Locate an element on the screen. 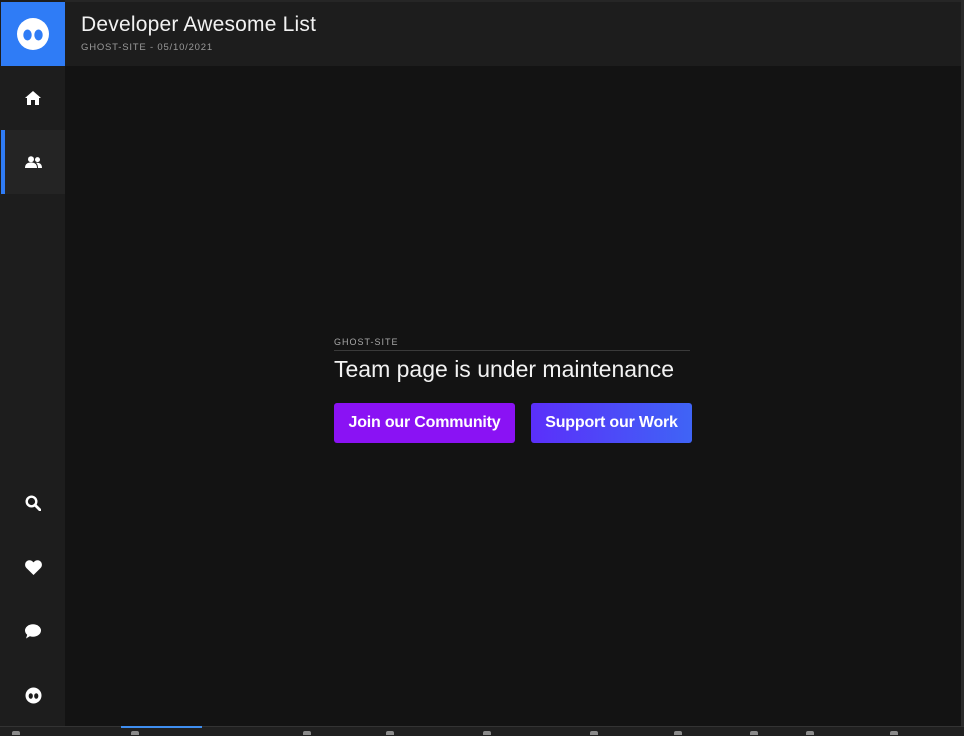 This screenshot has width=964, height=736. join-community-button: Join our Community is located at coordinates (424, 423).